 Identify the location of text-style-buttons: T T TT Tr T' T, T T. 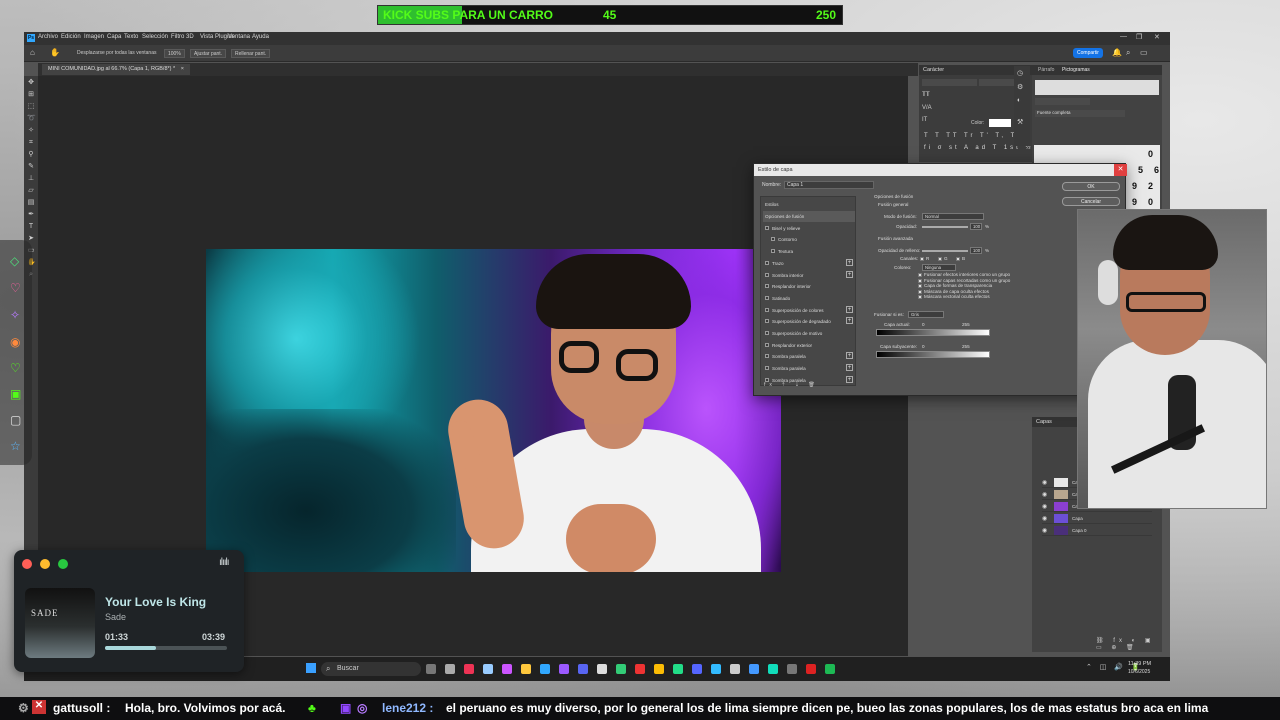
(976, 136).